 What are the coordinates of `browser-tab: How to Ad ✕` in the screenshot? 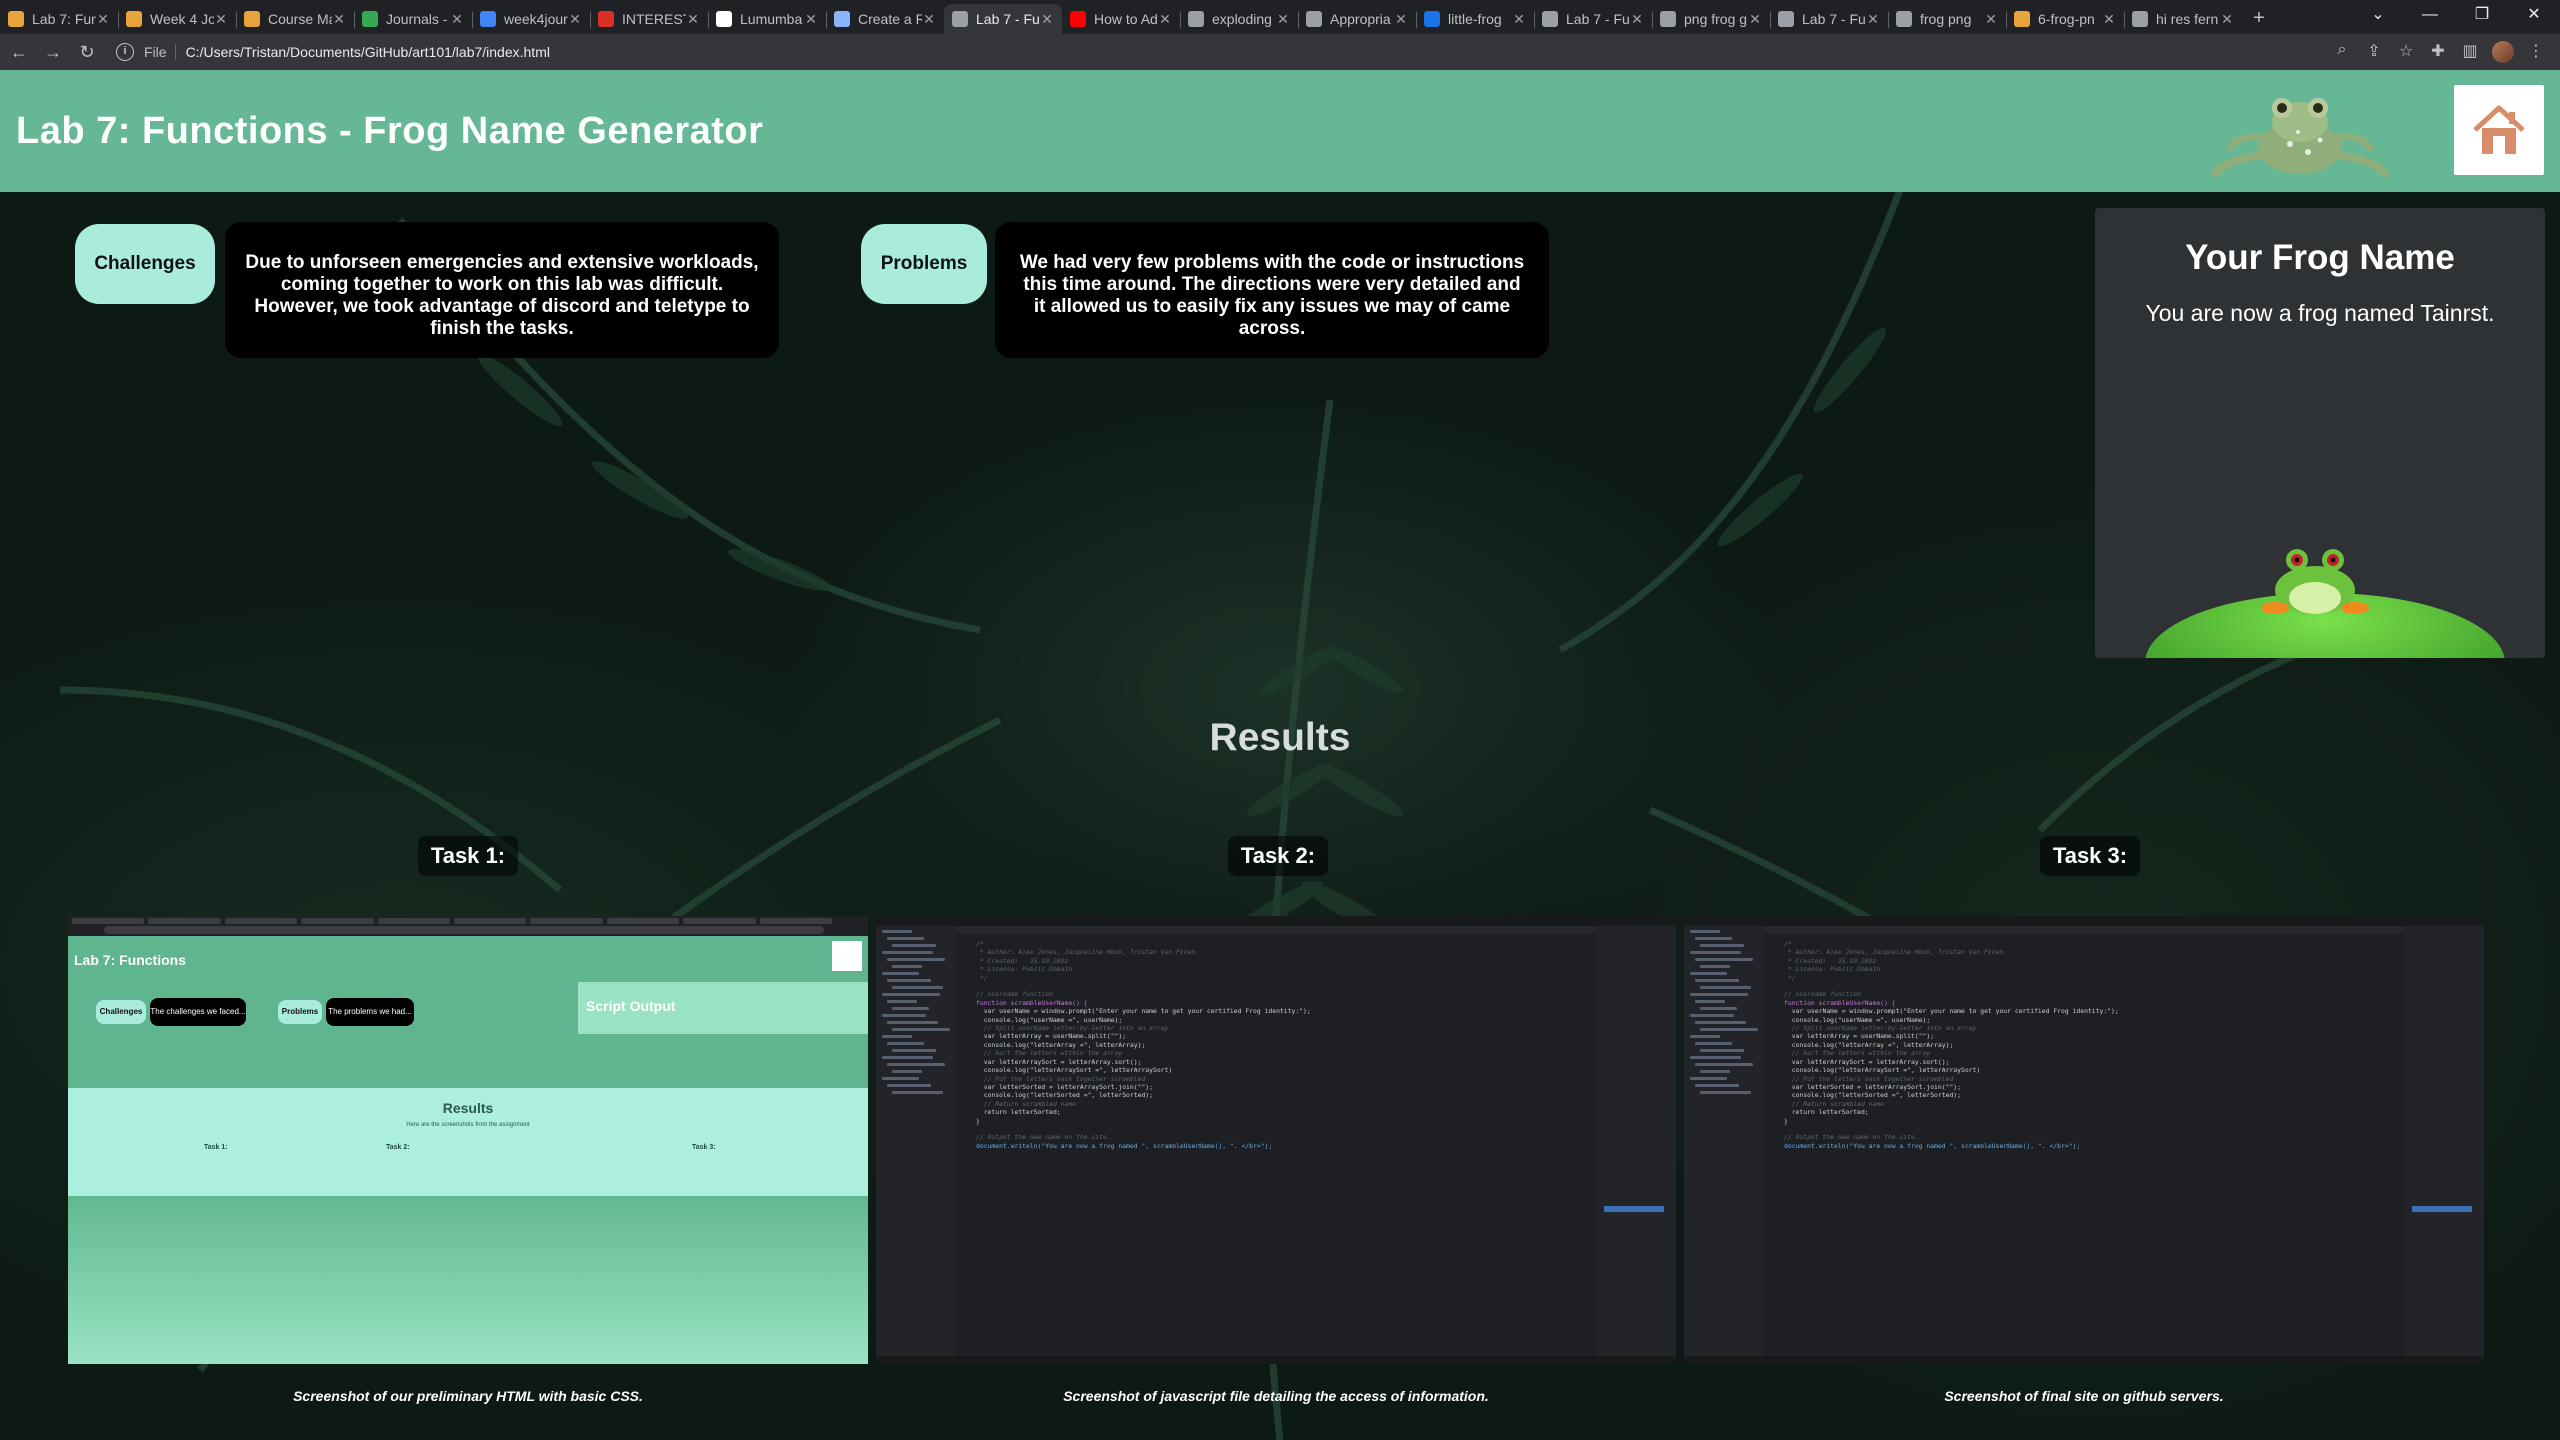 It's located at (1121, 19).